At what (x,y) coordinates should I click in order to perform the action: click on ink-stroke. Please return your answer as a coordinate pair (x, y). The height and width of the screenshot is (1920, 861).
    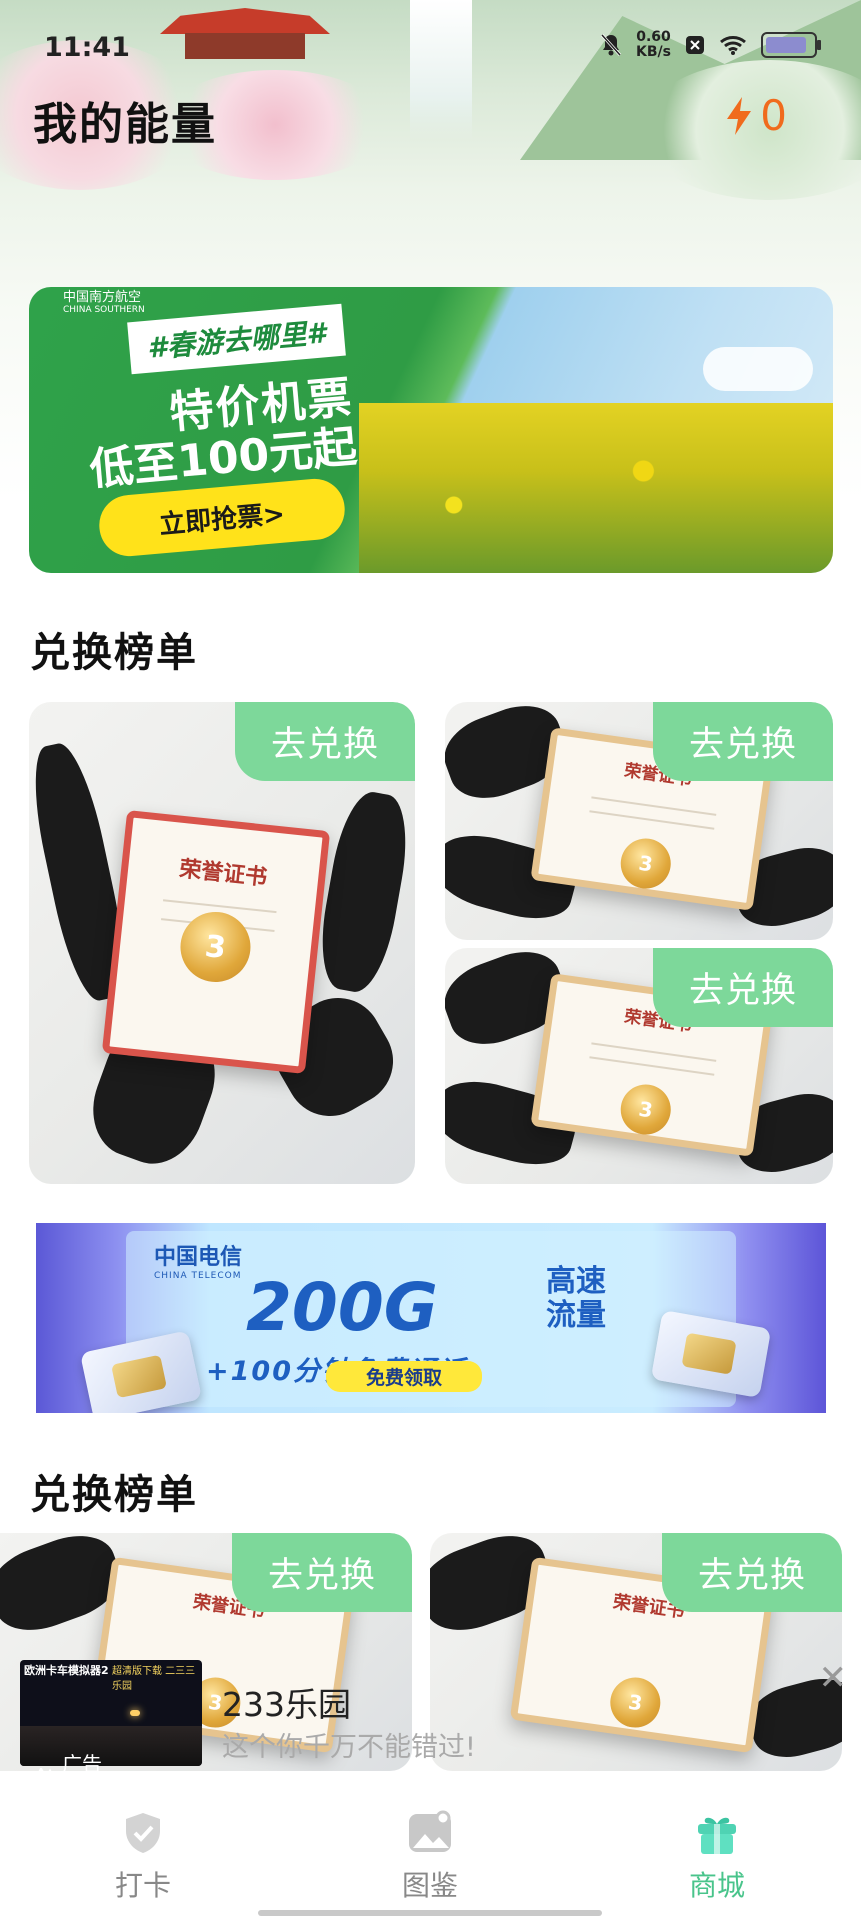
    Looking at the image, I should click on (363, 892).